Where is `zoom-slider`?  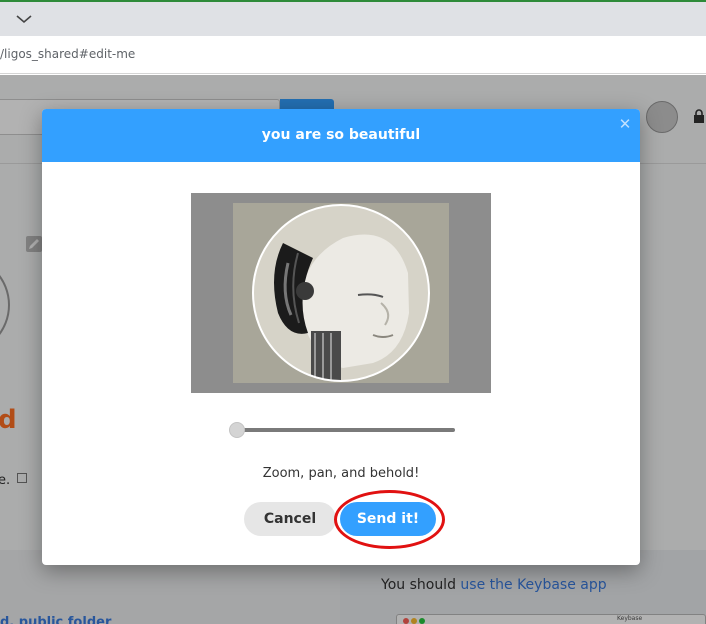
zoom-slider is located at coordinates (341, 431).